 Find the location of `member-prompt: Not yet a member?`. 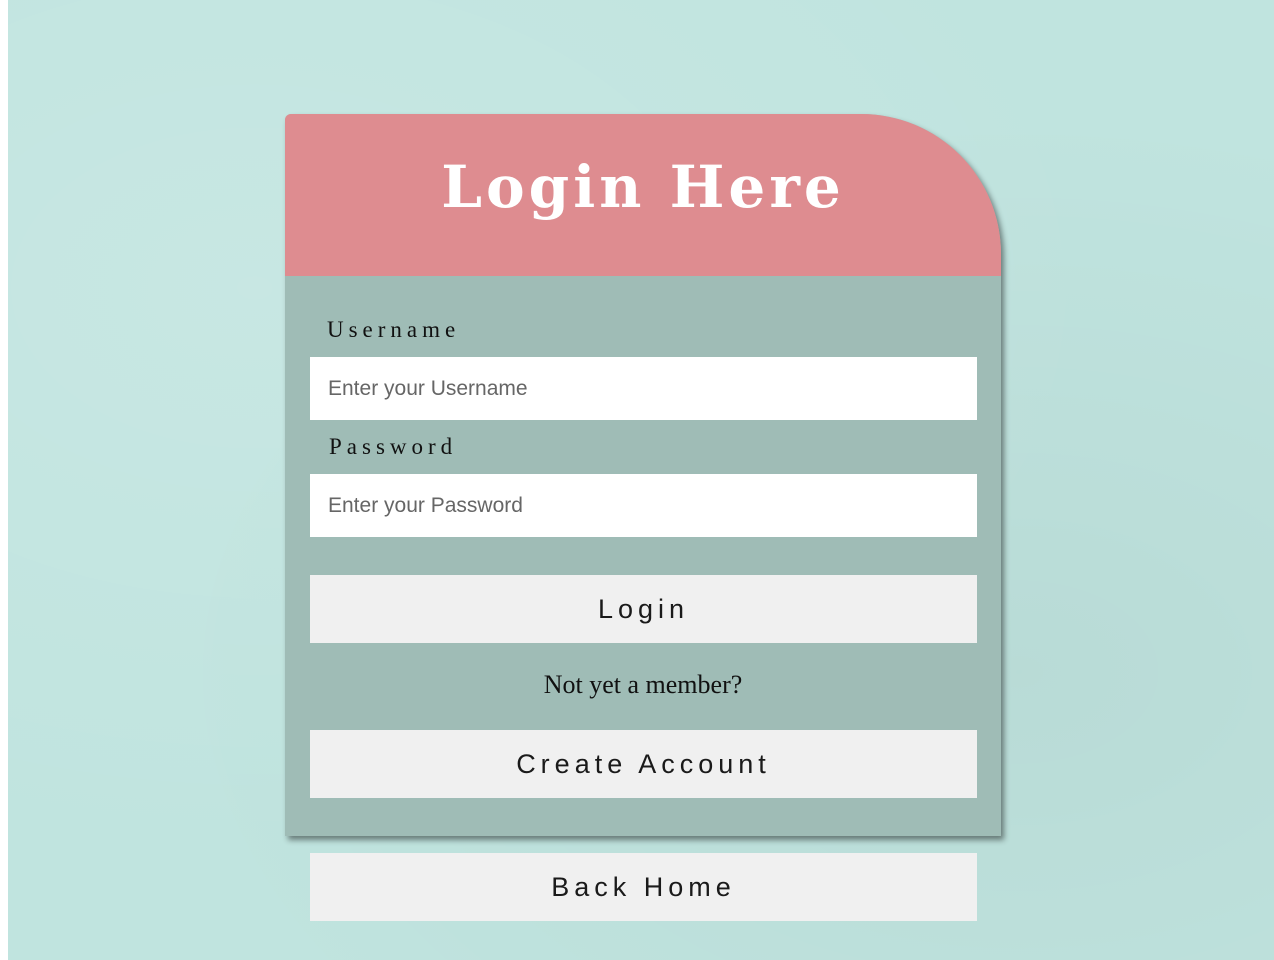

member-prompt: Not yet a member? is located at coordinates (643, 684).